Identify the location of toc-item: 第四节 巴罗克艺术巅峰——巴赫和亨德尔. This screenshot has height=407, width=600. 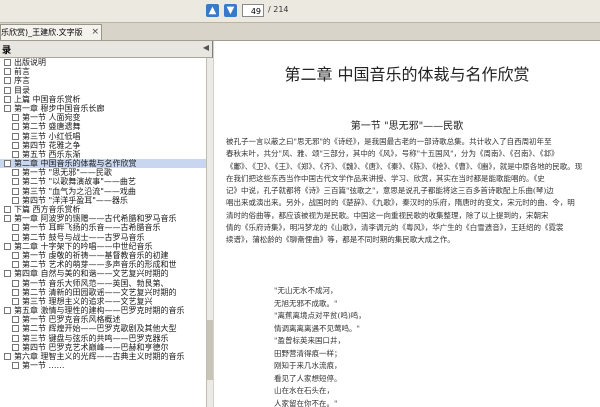
(103, 347).